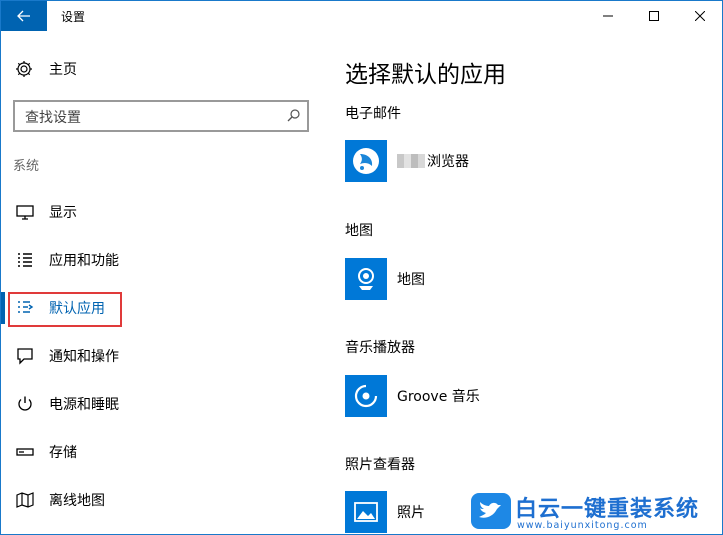  I want to click on browser-icon, so click(366, 161).